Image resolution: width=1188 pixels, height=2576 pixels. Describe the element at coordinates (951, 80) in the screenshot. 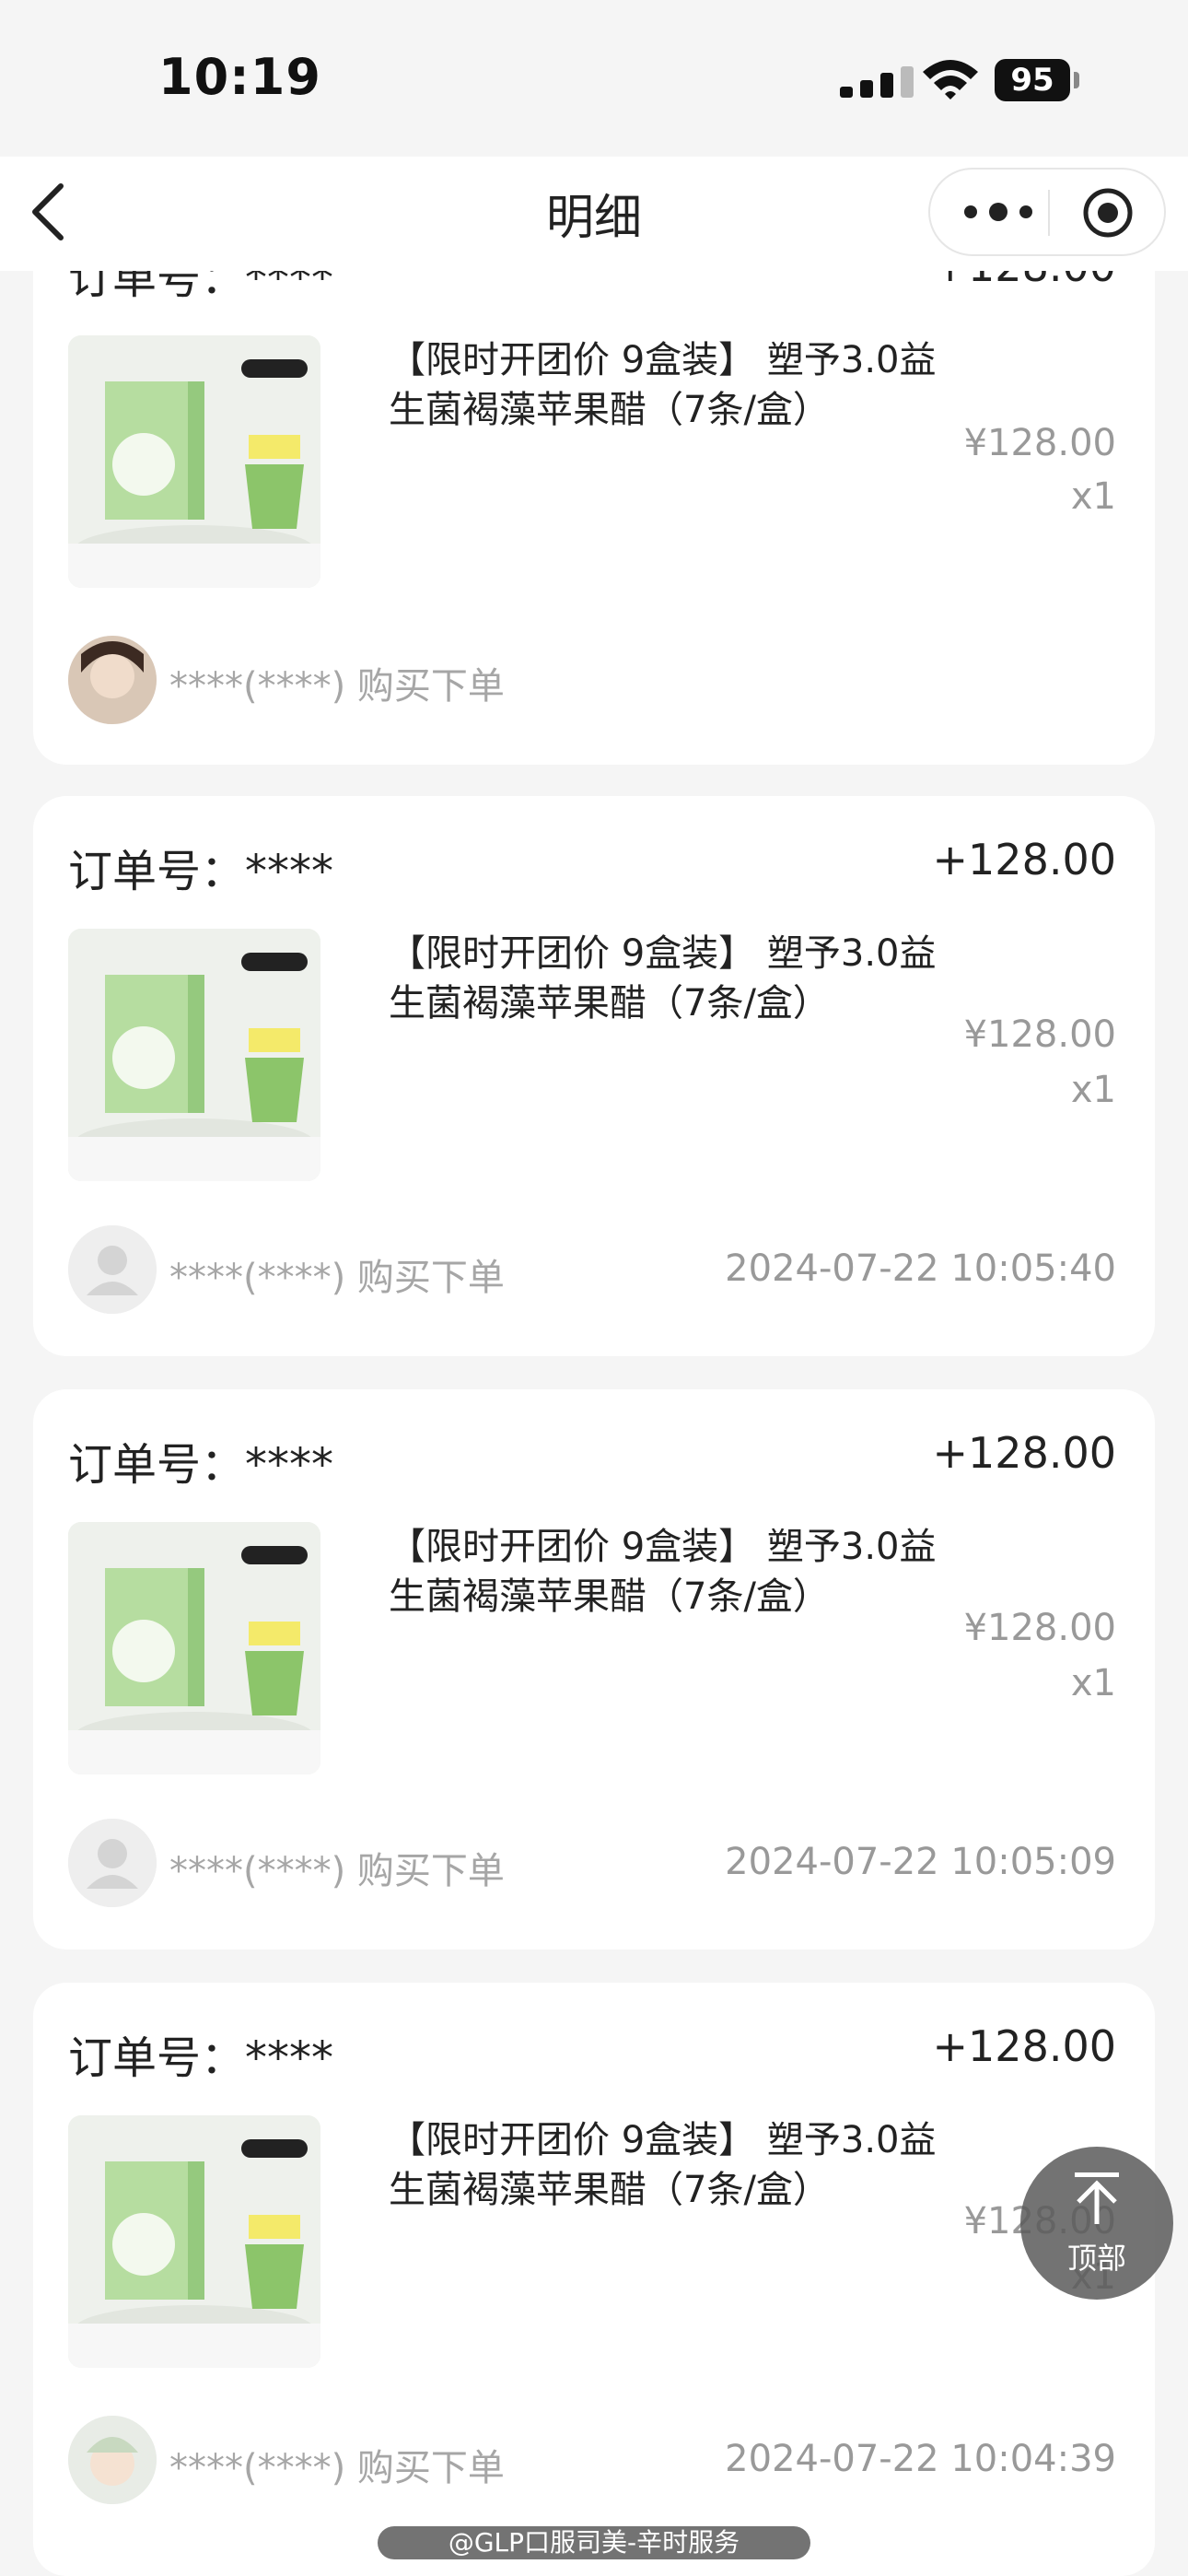

I see `wifi-icon` at that location.